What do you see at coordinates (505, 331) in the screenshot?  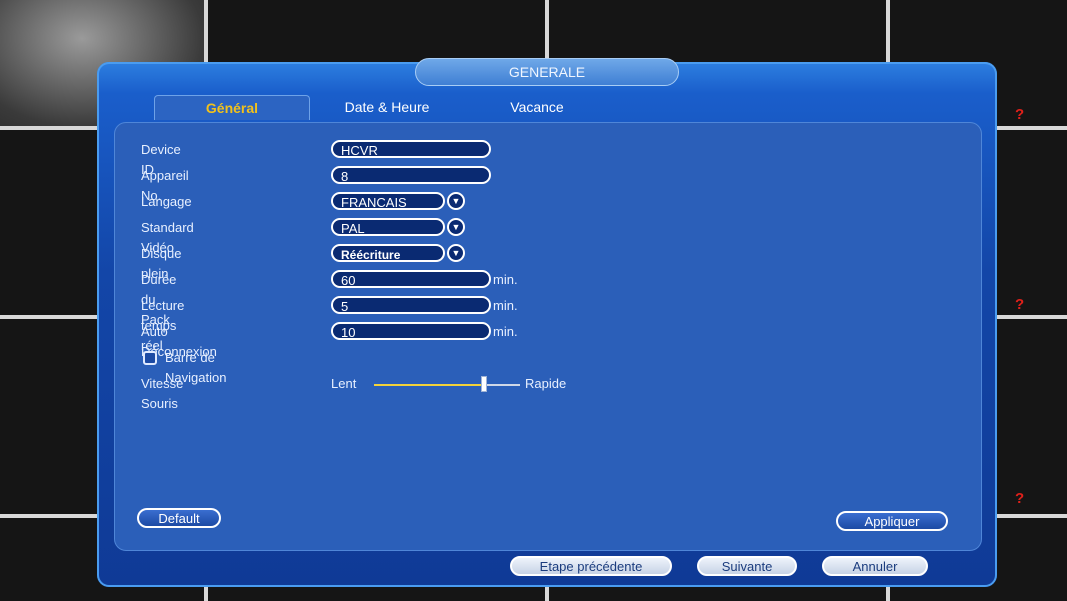 I see `auto-logout-unit: min.` at bounding box center [505, 331].